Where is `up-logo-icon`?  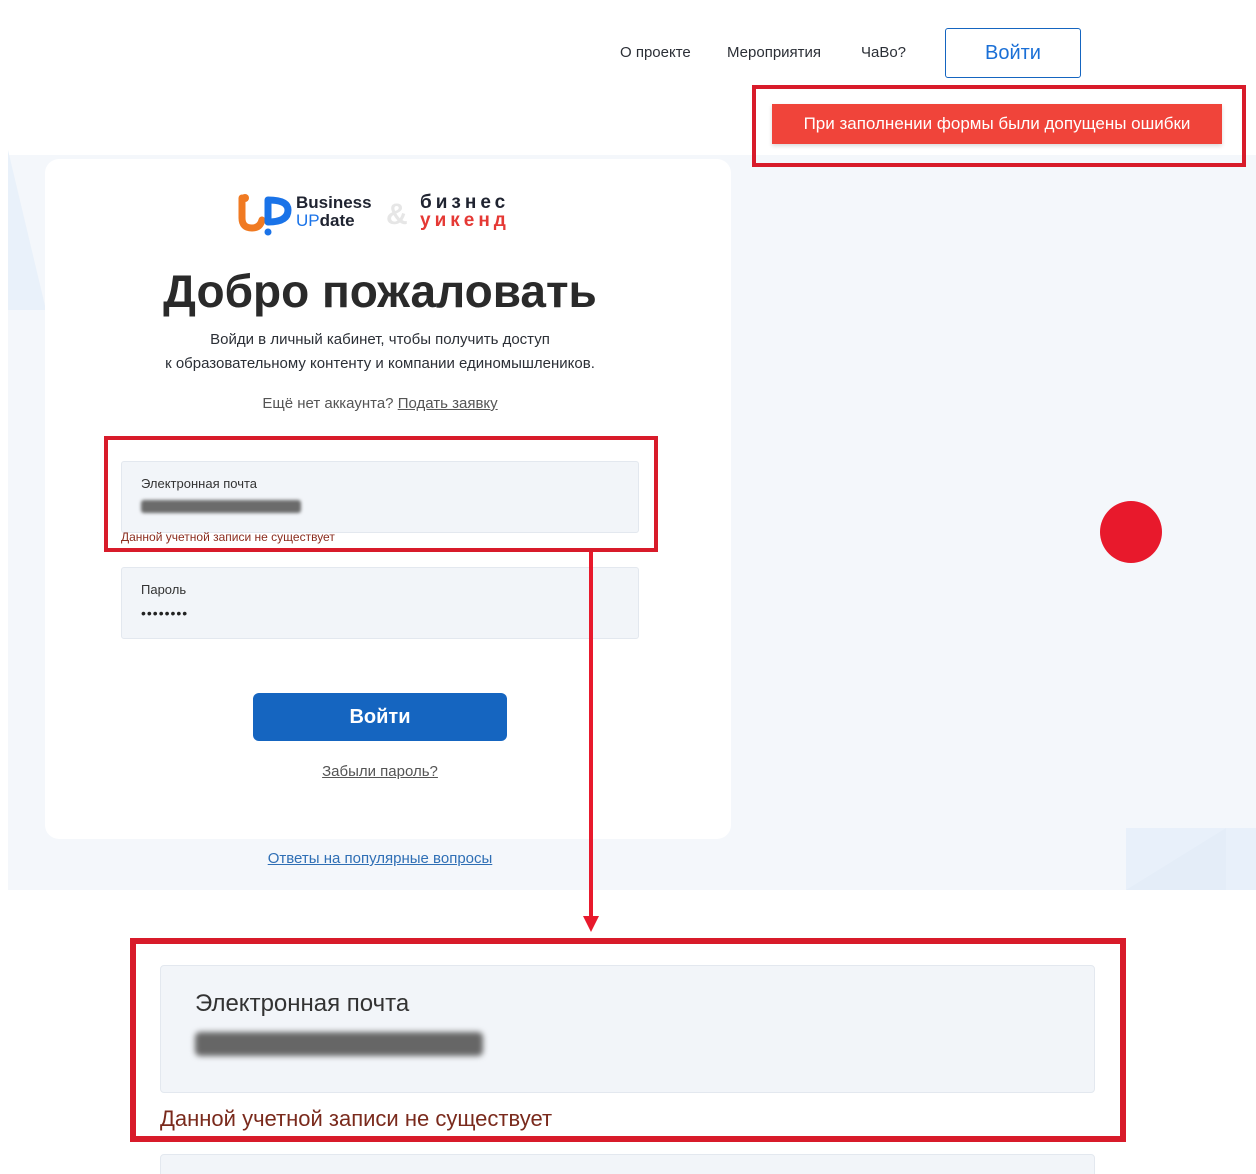
up-logo-icon is located at coordinates (265, 215).